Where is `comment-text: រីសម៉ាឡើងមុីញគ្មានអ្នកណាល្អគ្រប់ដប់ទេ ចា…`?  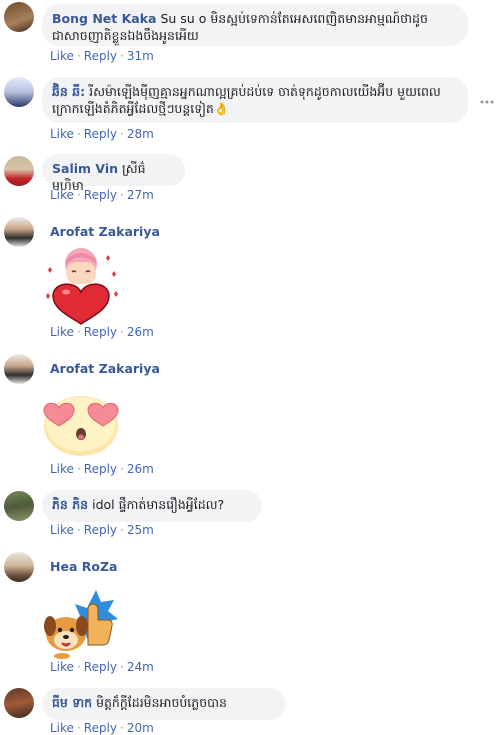 comment-text: រីសម៉ាឡើងមុីញគ្មានអ្នកណាល្អគ្រប់ដប់ទេ ចា… is located at coordinates (246, 100).